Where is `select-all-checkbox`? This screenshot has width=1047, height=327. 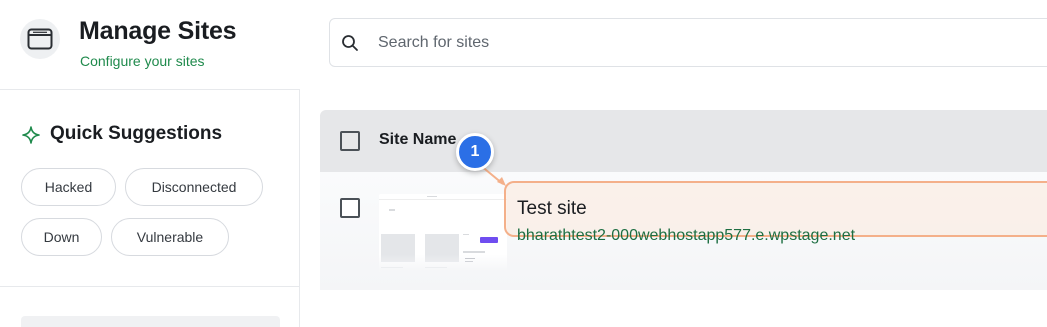 select-all-checkbox is located at coordinates (350, 141).